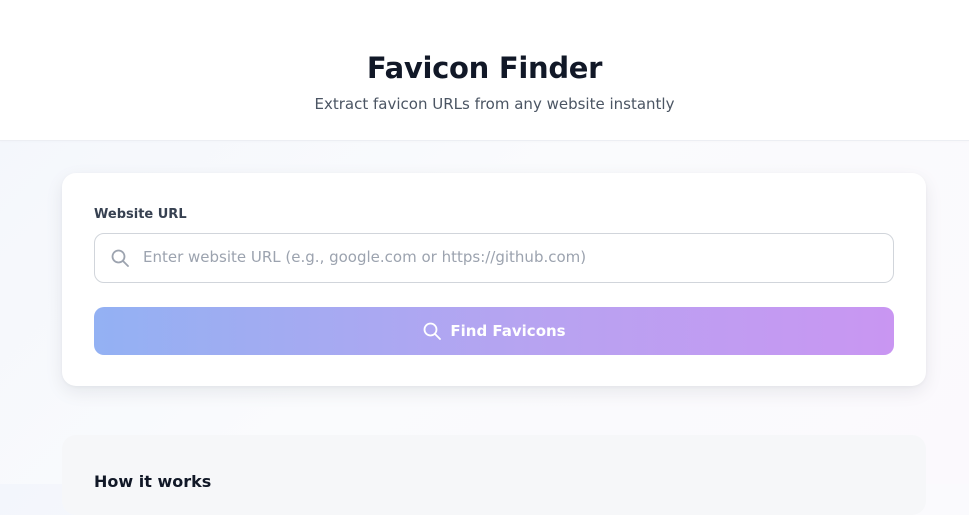 This screenshot has height=515, width=969. What do you see at coordinates (153, 481) in the screenshot?
I see `how-it-works-title: How it works` at bounding box center [153, 481].